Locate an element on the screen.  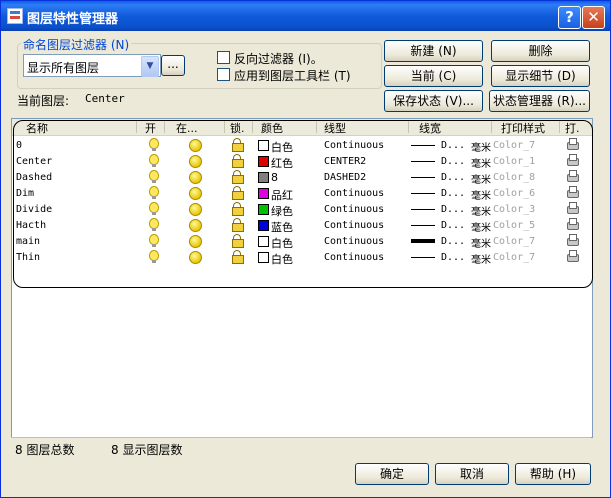
filter-combo: 显示所有图层 ▼ is located at coordinates (92, 65).